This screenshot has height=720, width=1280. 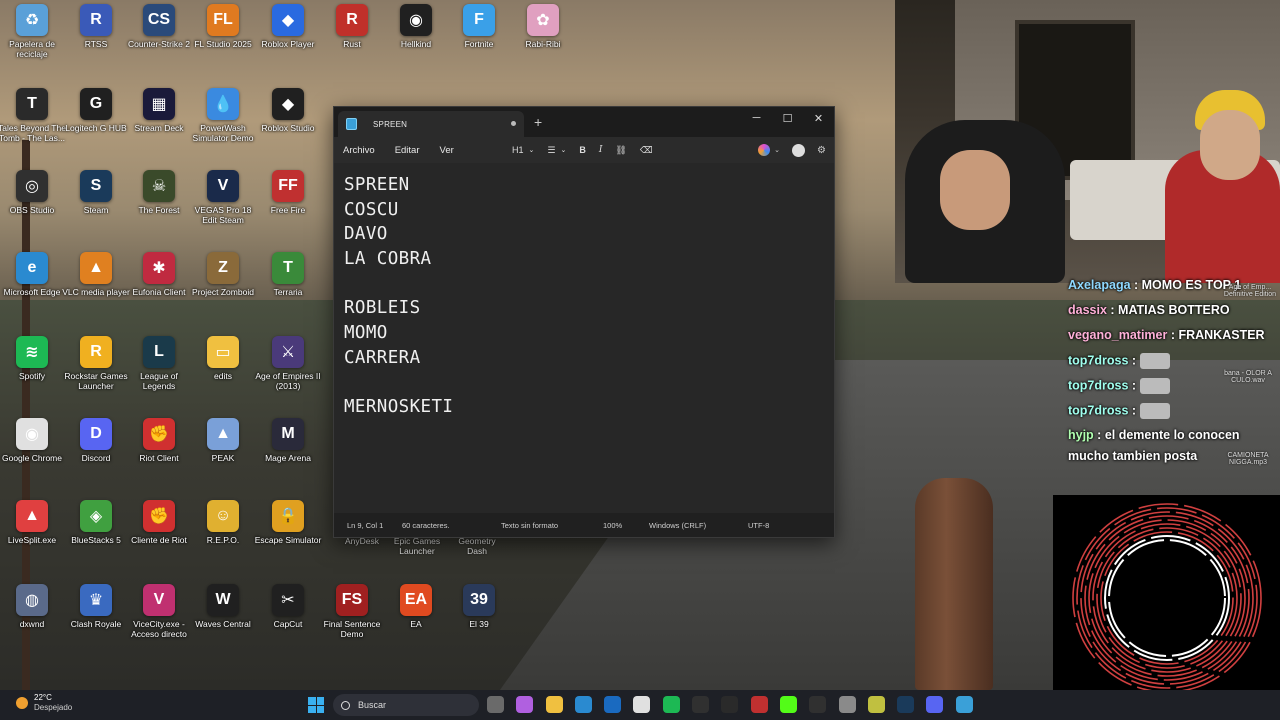 I want to click on desktop-icon: ▭ edits, so click(x=223, y=376).